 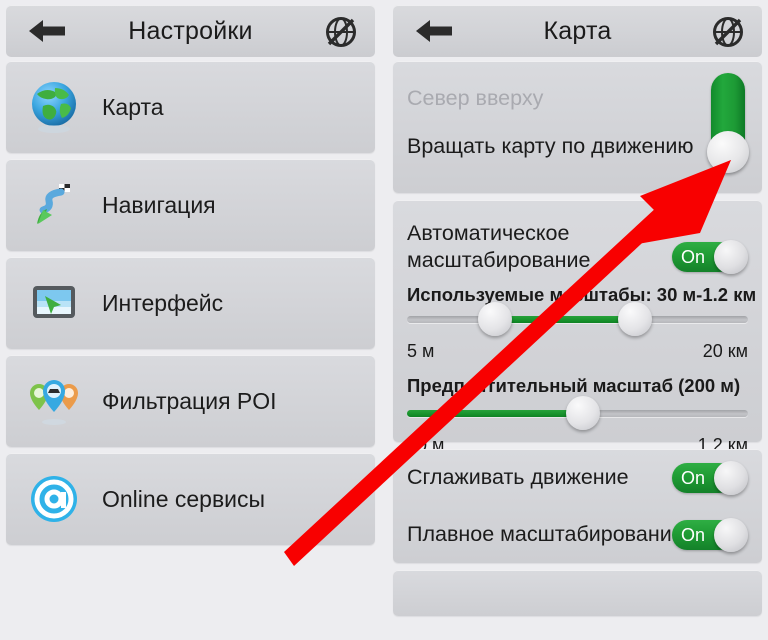 What do you see at coordinates (190, 31) in the screenshot?
I see `left-title-bar: Настройки` at bounding box center [190, 31].